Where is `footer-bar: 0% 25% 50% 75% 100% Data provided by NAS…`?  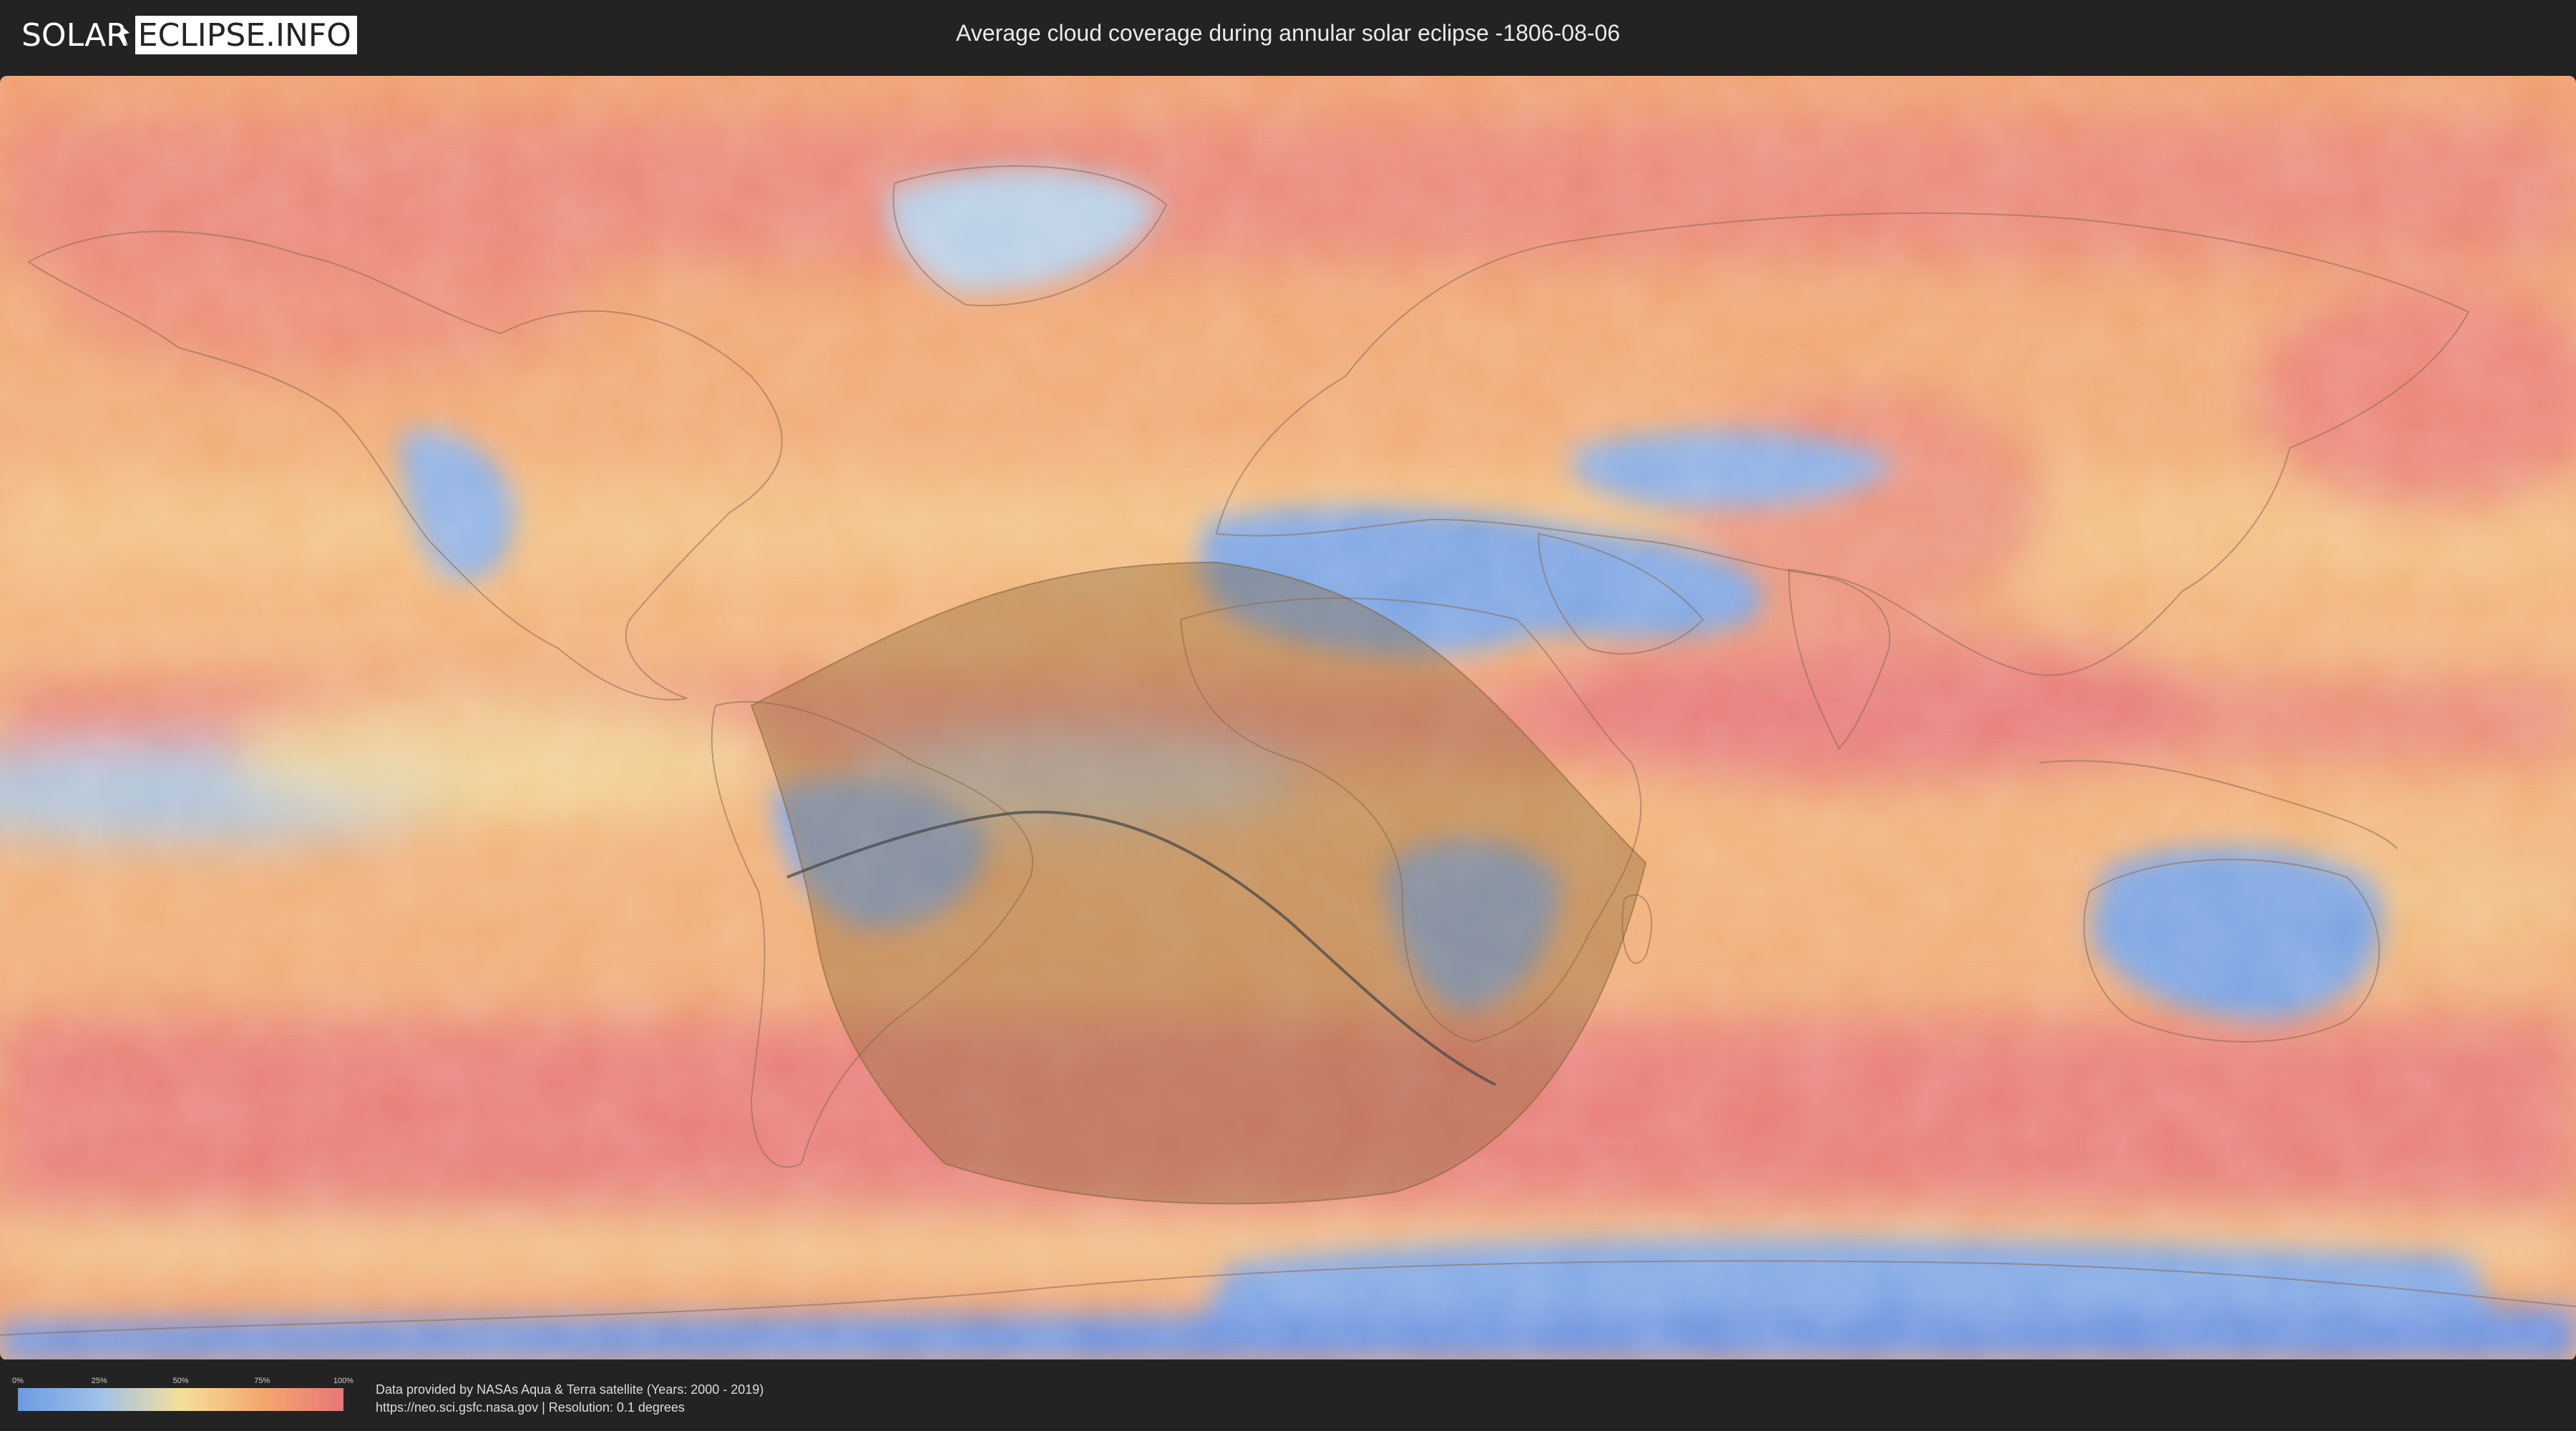 footer-bar: 0% 25% 50% 75% 100% Data provided by NAS… is located at coordinates (1288, 1395).